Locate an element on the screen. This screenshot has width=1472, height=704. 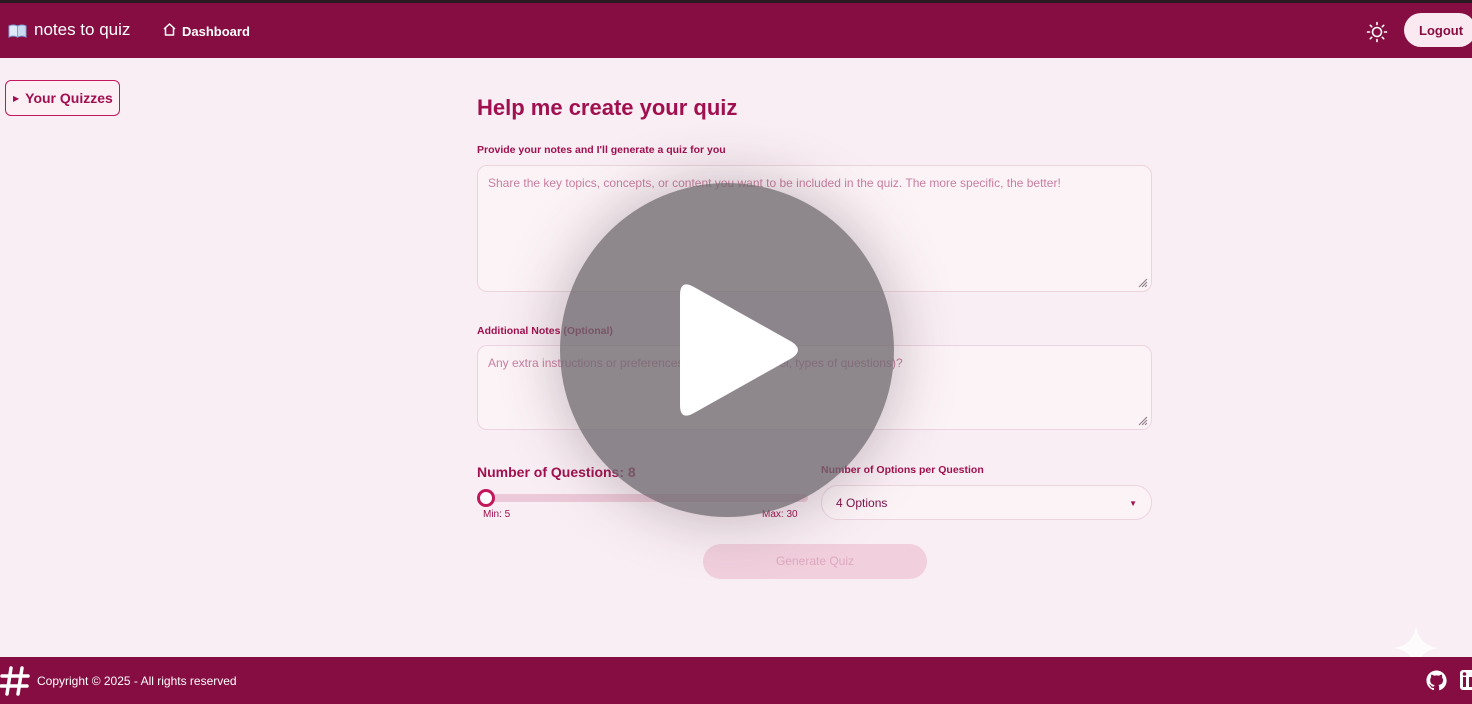
slider-min-label: Min: 5 is located at coordinates (497, 514).